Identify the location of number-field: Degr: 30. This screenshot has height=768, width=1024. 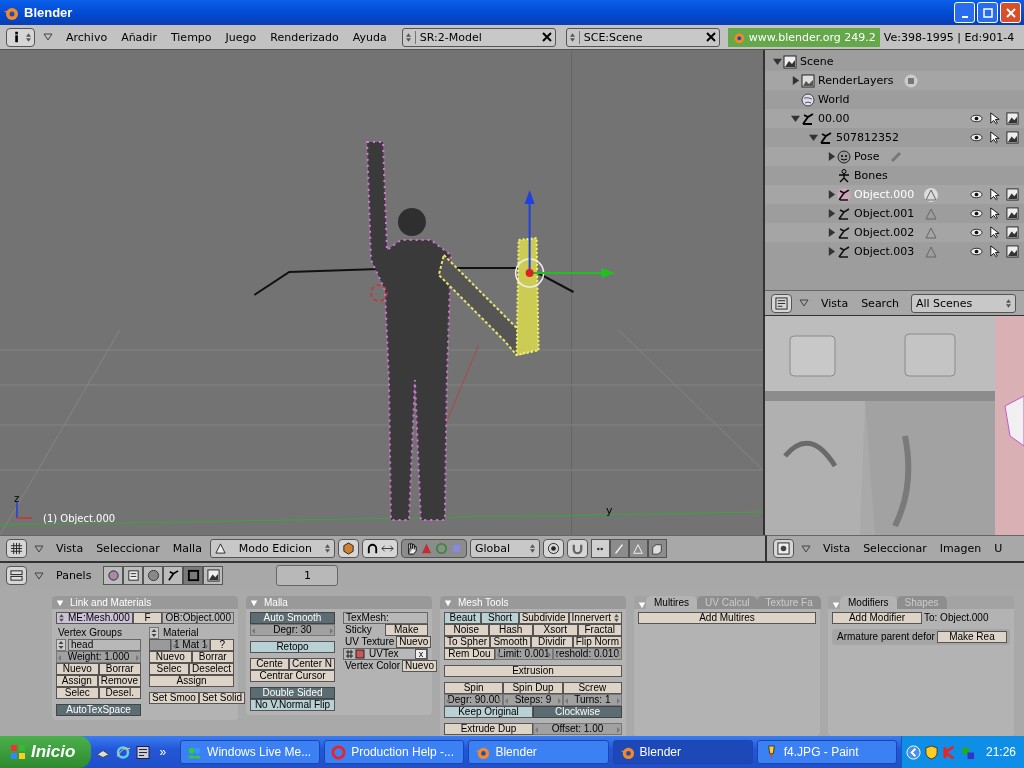
(292, 630).